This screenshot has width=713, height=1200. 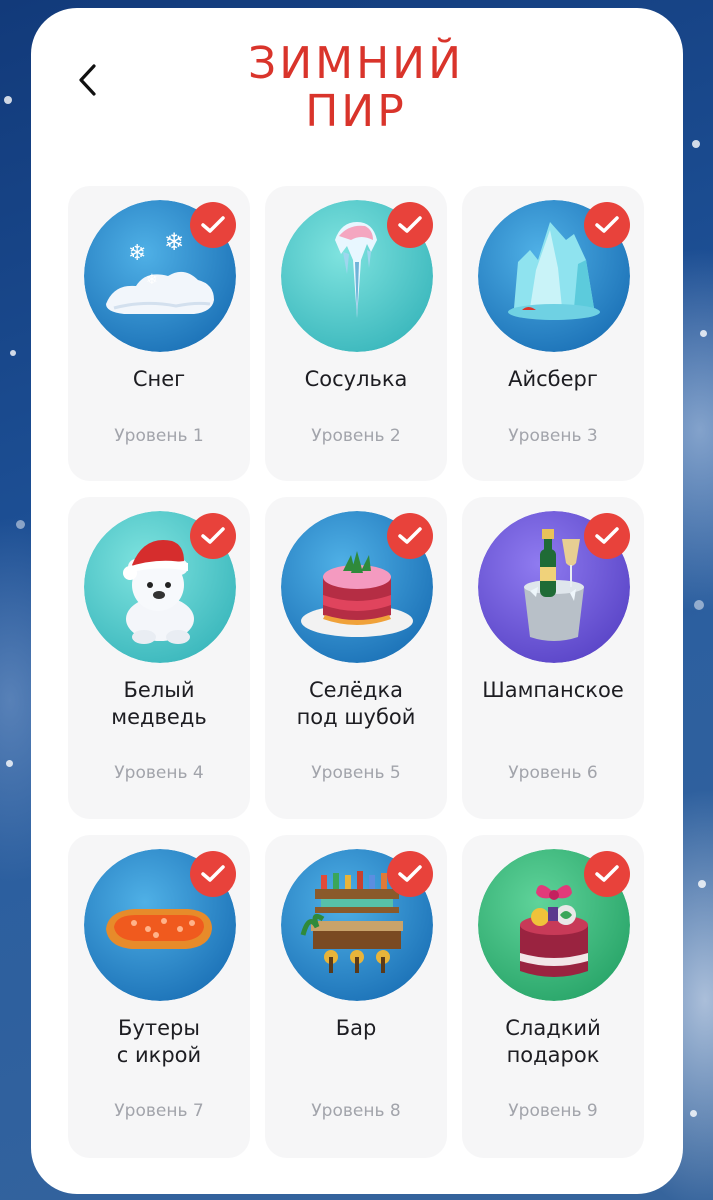 I want to click on level-card-4: Белый медведь Уровень 4, so click(x=159, y=658).